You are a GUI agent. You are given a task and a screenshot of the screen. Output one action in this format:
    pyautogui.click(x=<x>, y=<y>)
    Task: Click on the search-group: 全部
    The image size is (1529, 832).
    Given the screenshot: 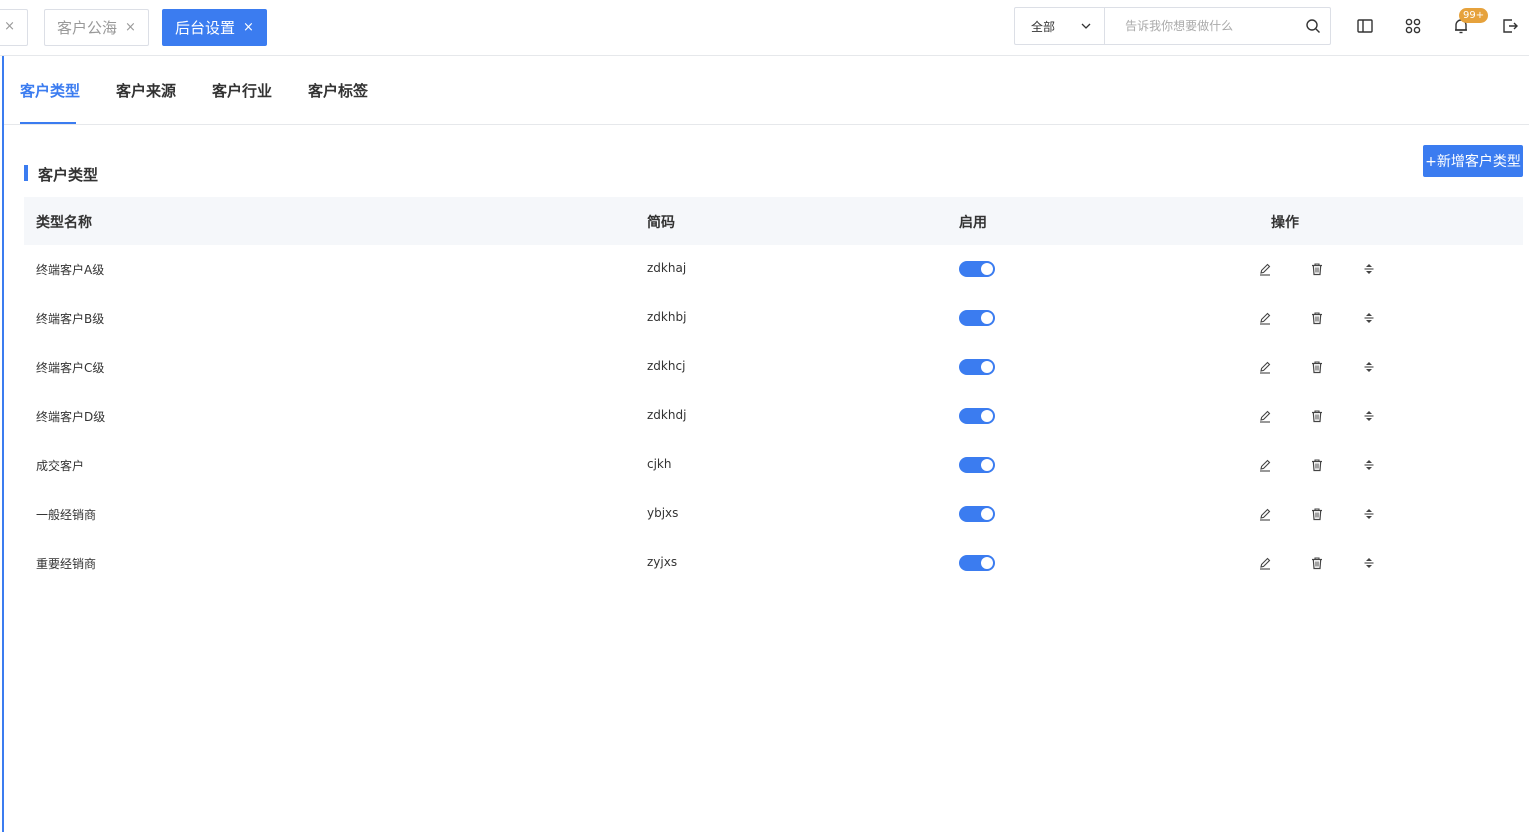 What is the action you would take?
    pyautogui.click(x=1172, y=26)
    